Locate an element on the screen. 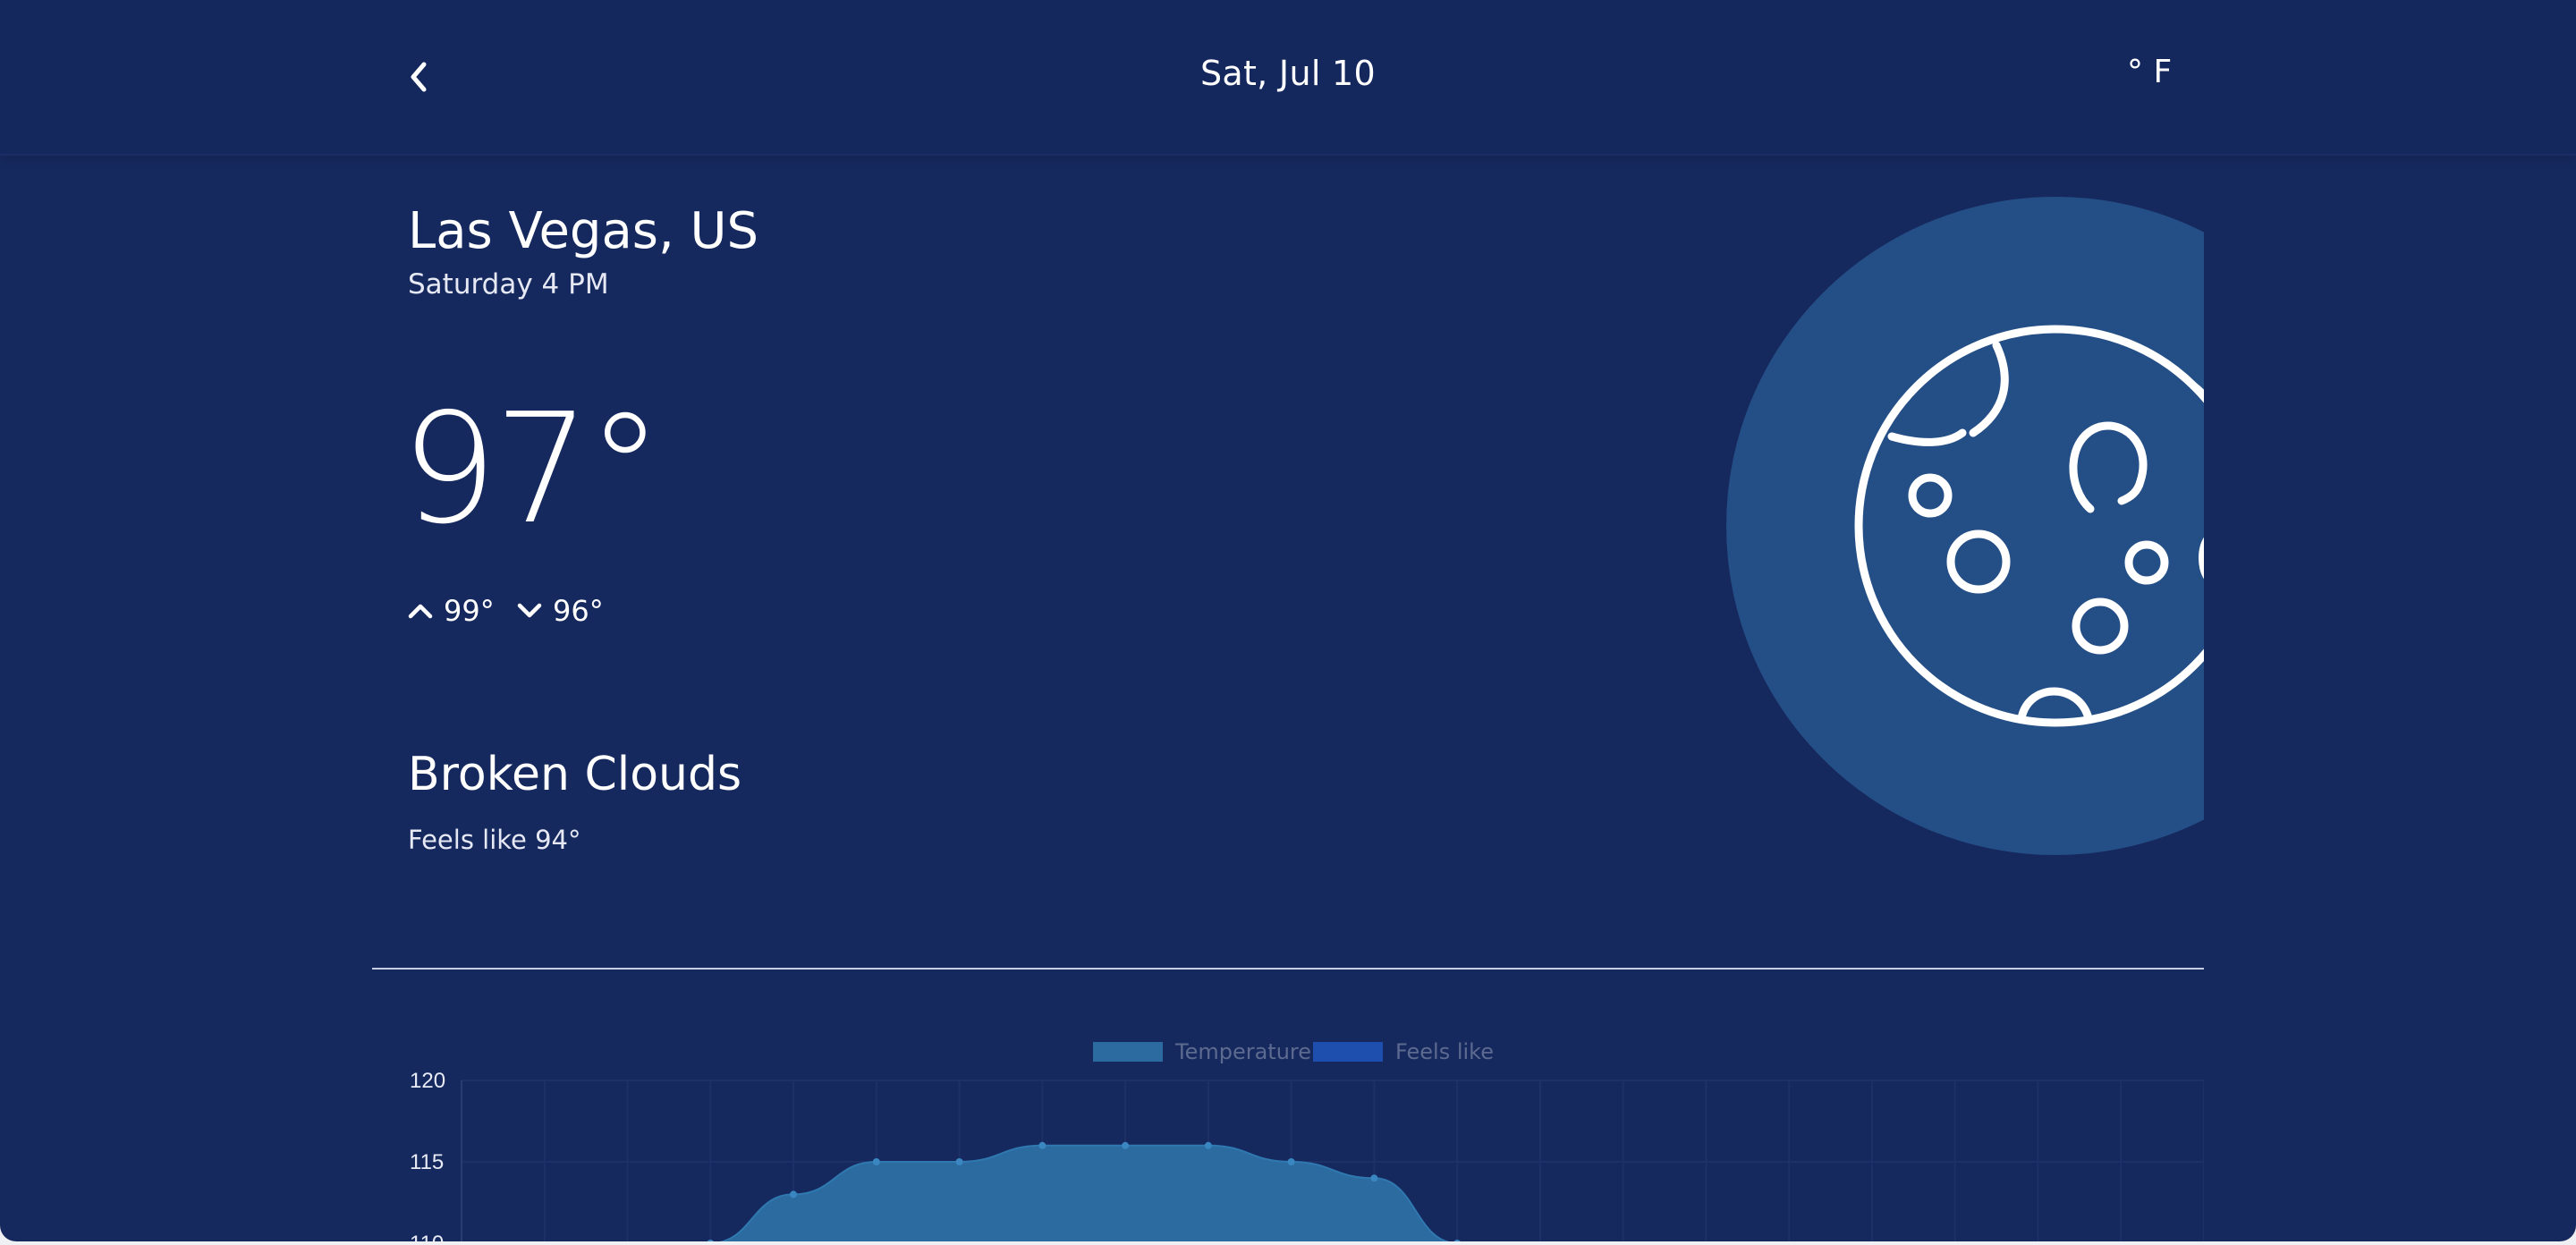 The image size is (2576, 1245). temperature-area is located at coordinates (1085, 1192).